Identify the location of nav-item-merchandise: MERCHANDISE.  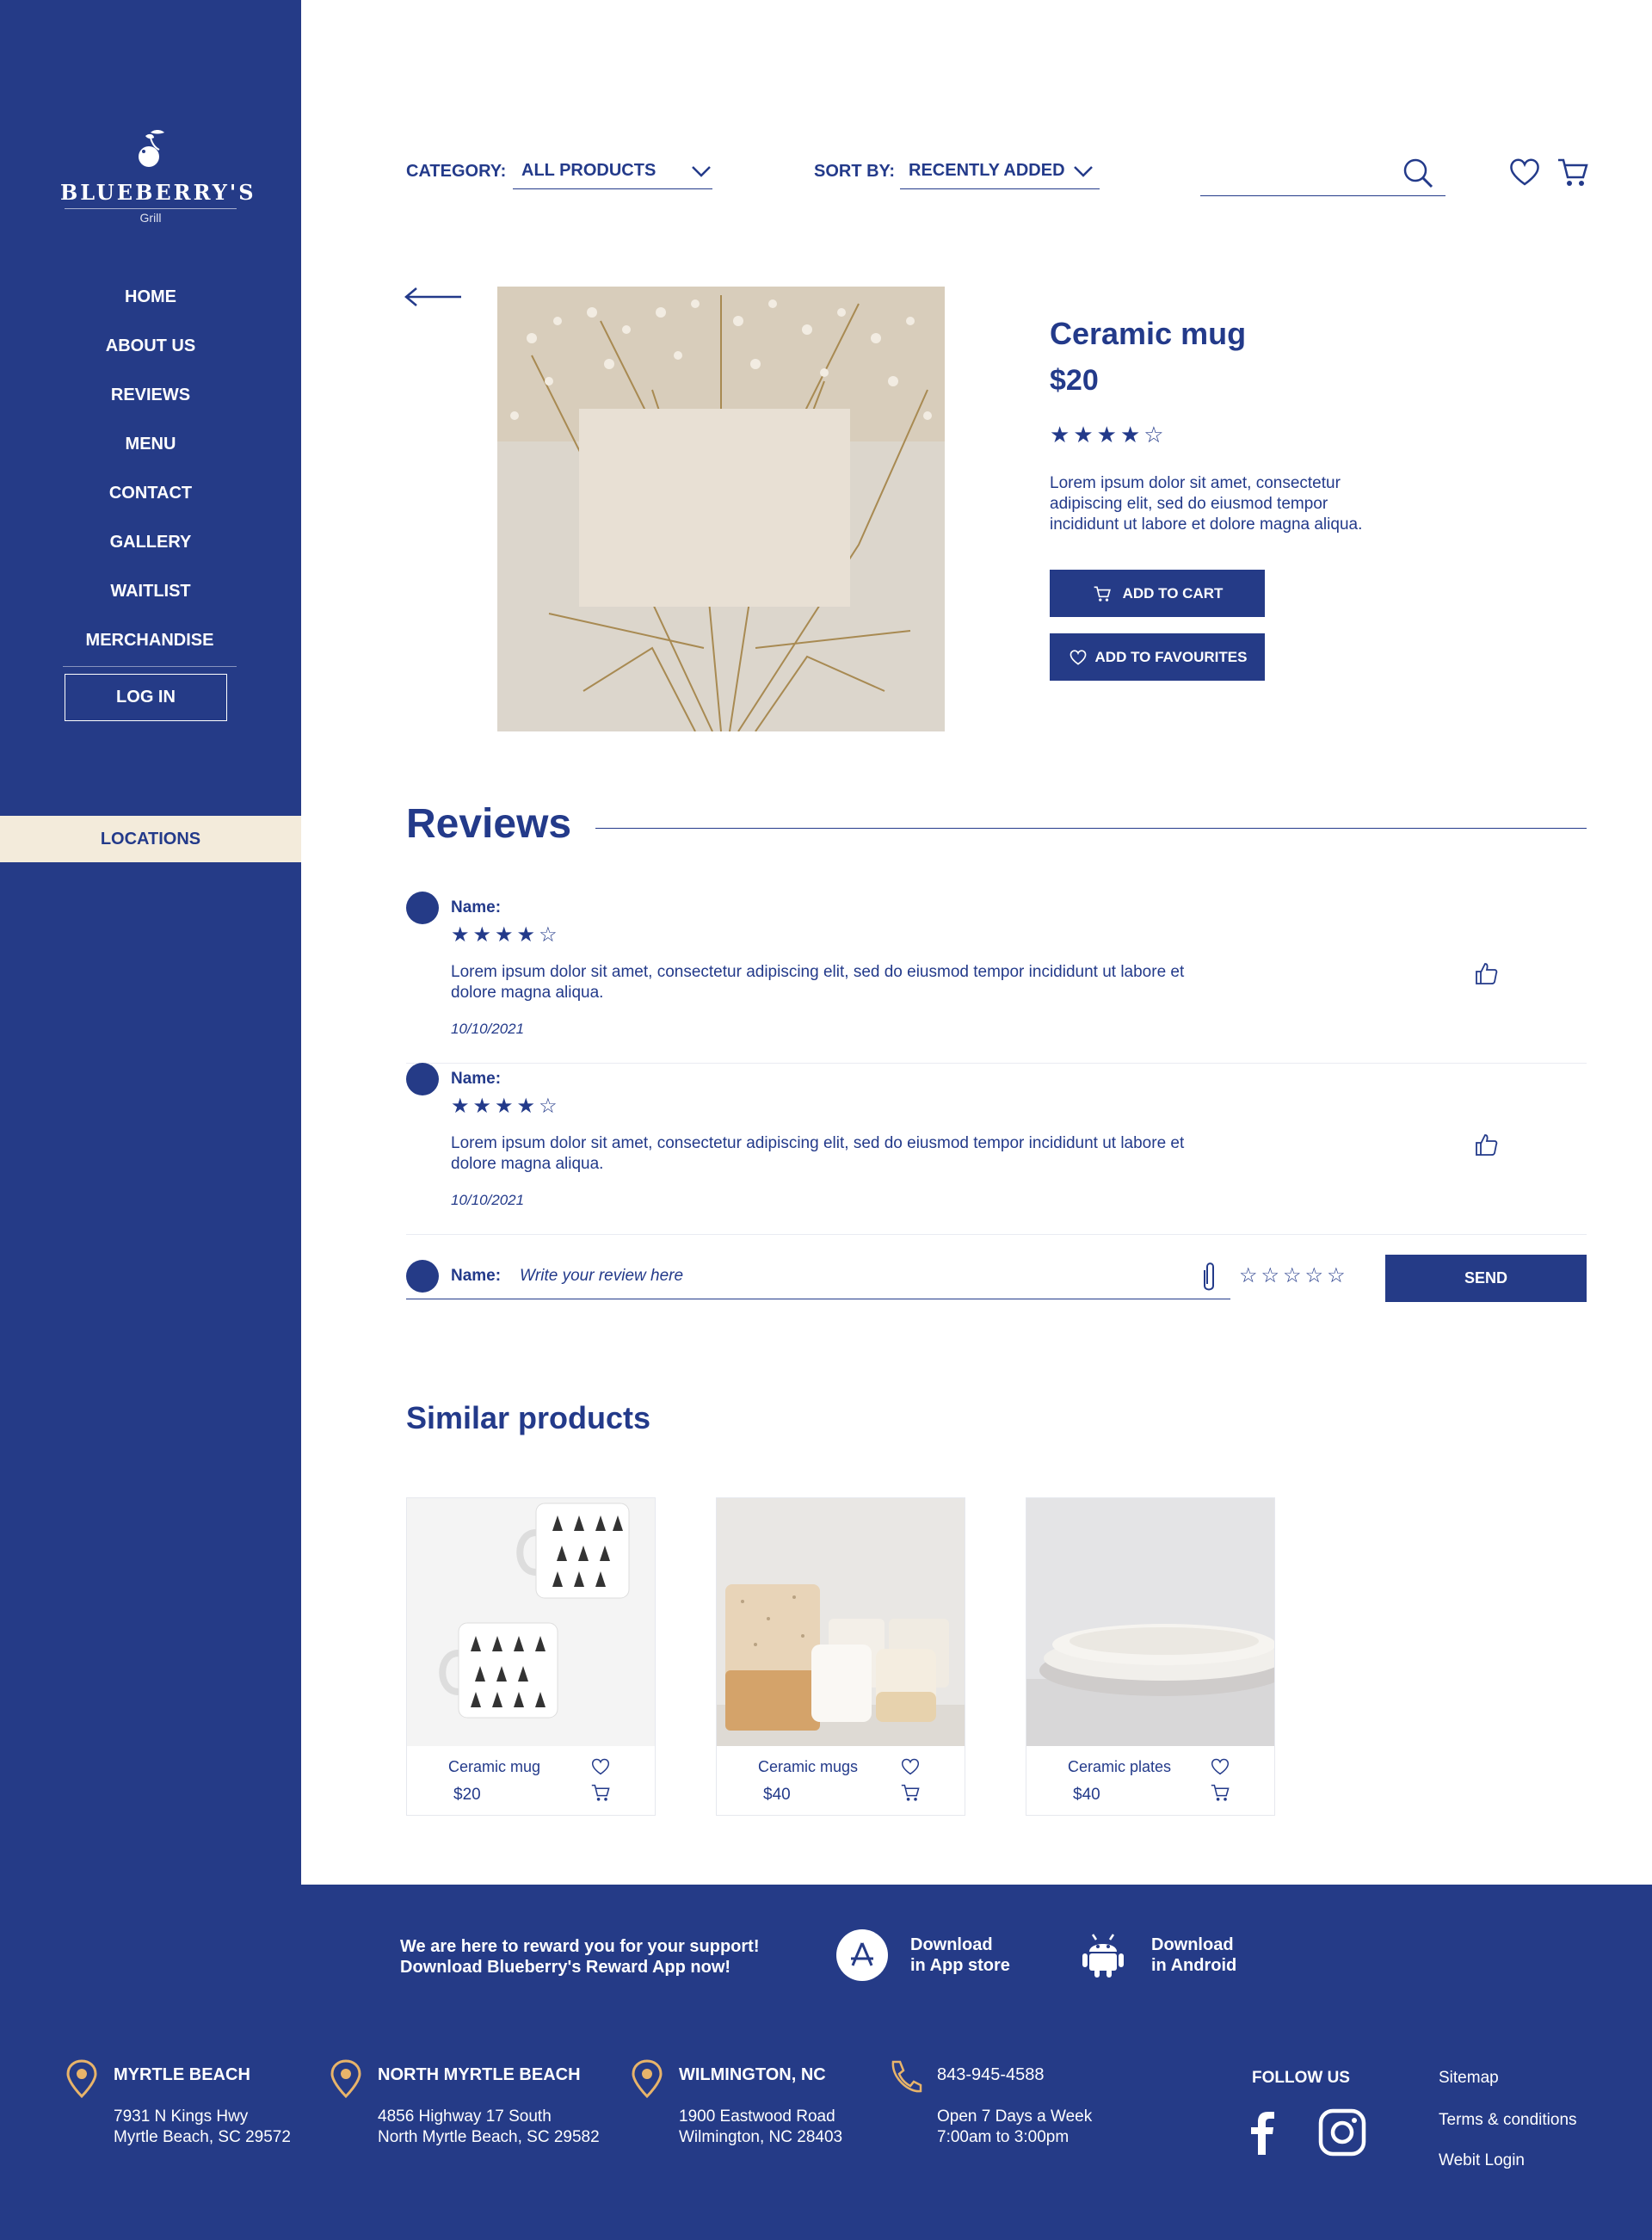
(150, 647).